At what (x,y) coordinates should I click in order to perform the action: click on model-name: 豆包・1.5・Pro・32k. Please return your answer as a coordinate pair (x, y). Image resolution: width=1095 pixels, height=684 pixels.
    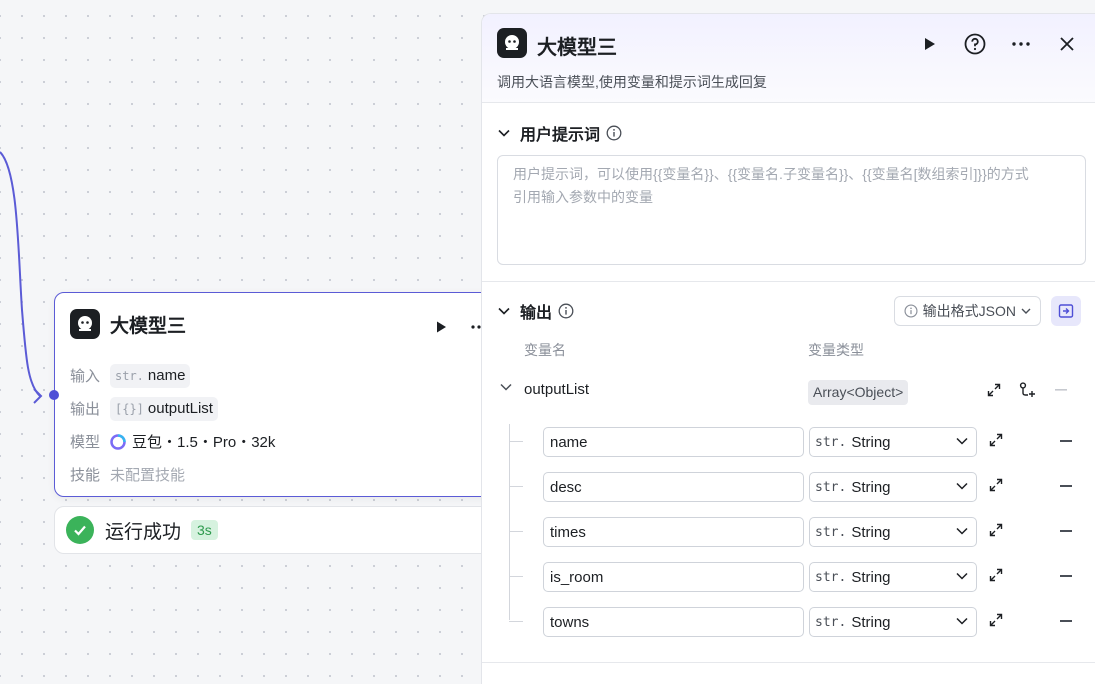
    Looking at the image, I should click on (204, 442).